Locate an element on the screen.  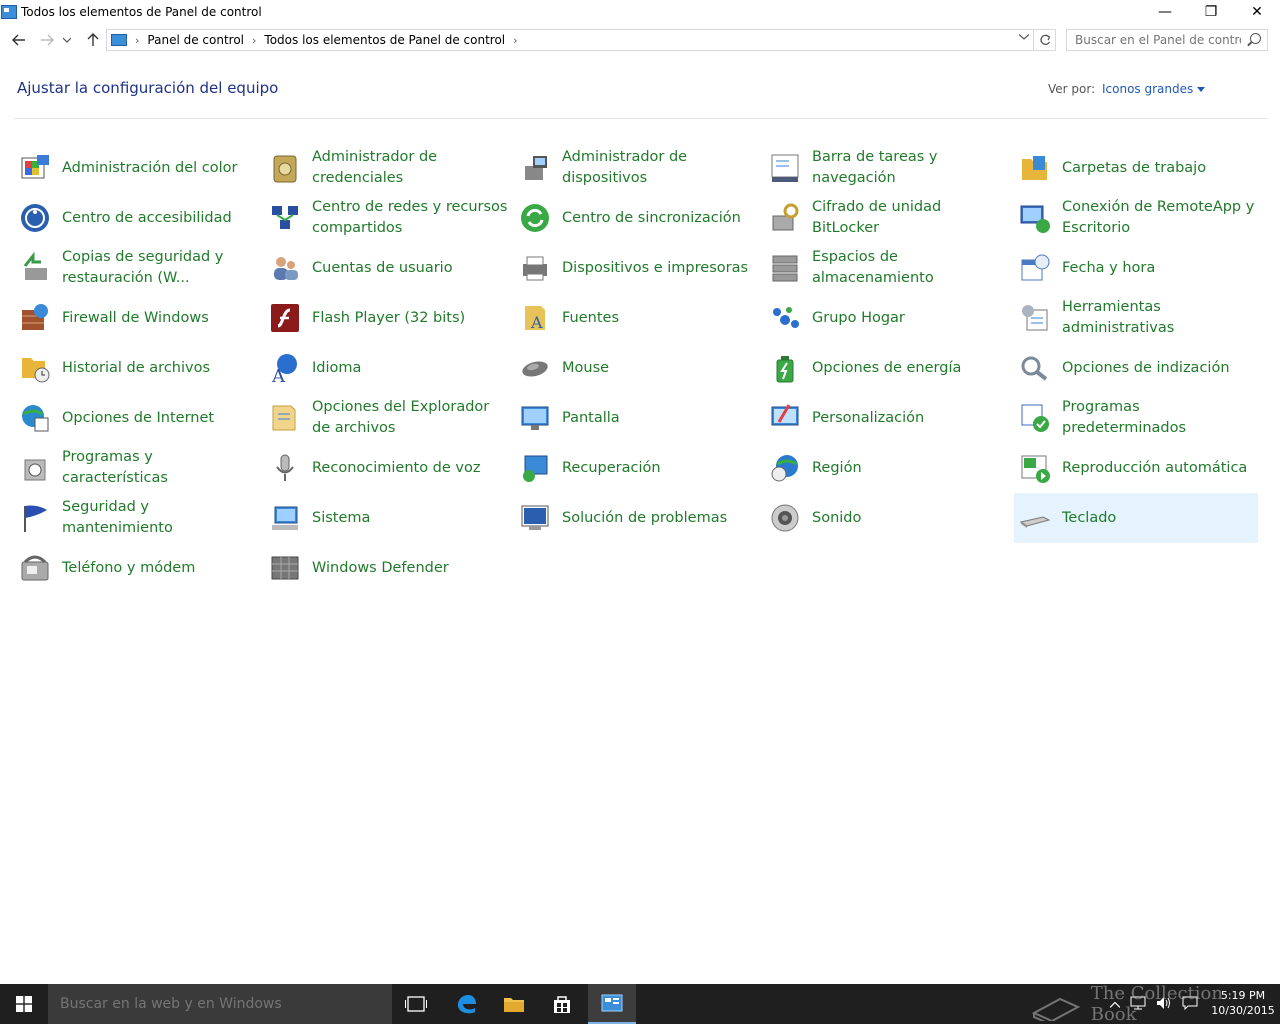
item-devices-printers: Dispositivos e impresoras is located at coordinates (636, 268).